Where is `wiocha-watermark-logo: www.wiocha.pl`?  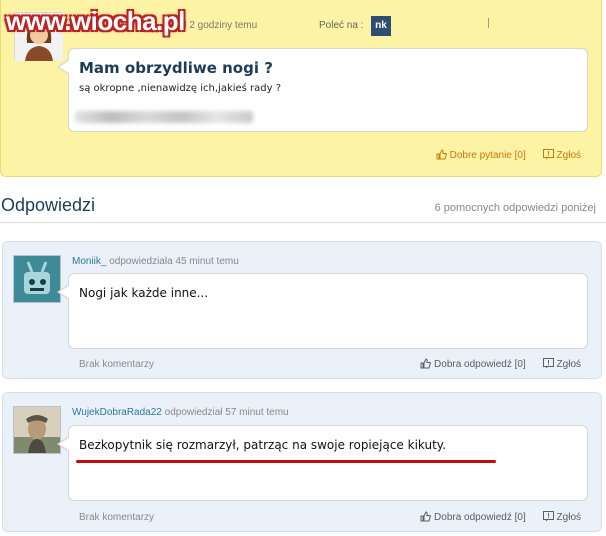
wiocha-watermark-logo: www.wiocha.pl is located at coordinates (95, 21).